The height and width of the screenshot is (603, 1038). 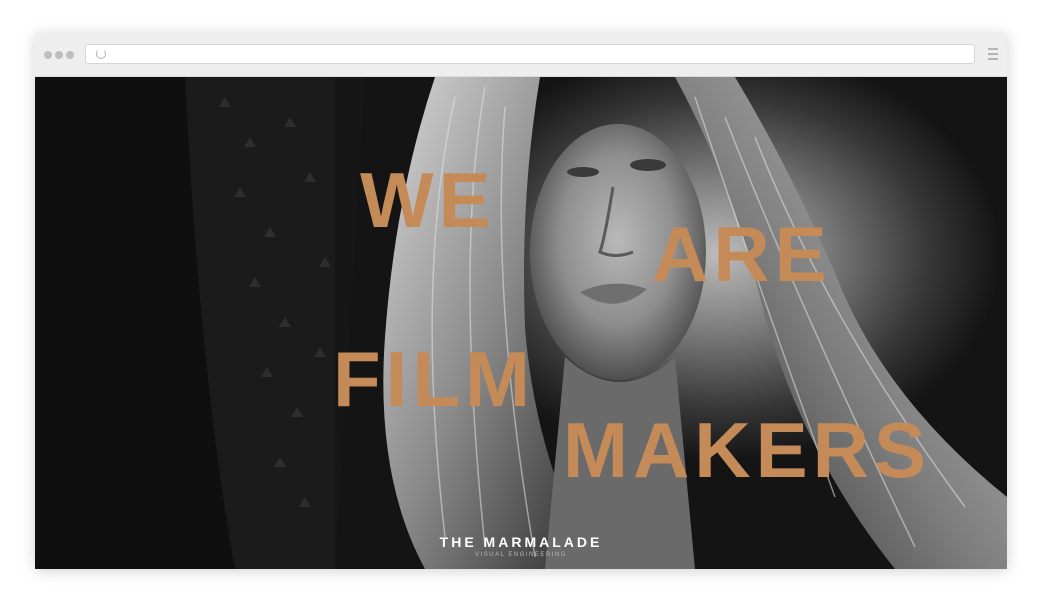 I want to click on brand-logo: THE MARMALADE VISUAL ENGINEERING, so click(x=521, y=546).